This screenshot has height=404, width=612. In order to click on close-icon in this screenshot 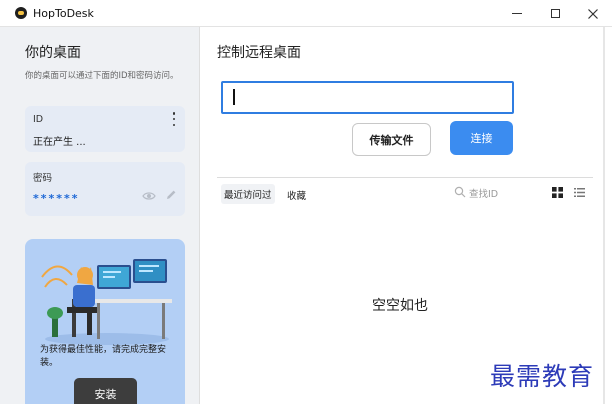, I will do `click(593, 13)`.